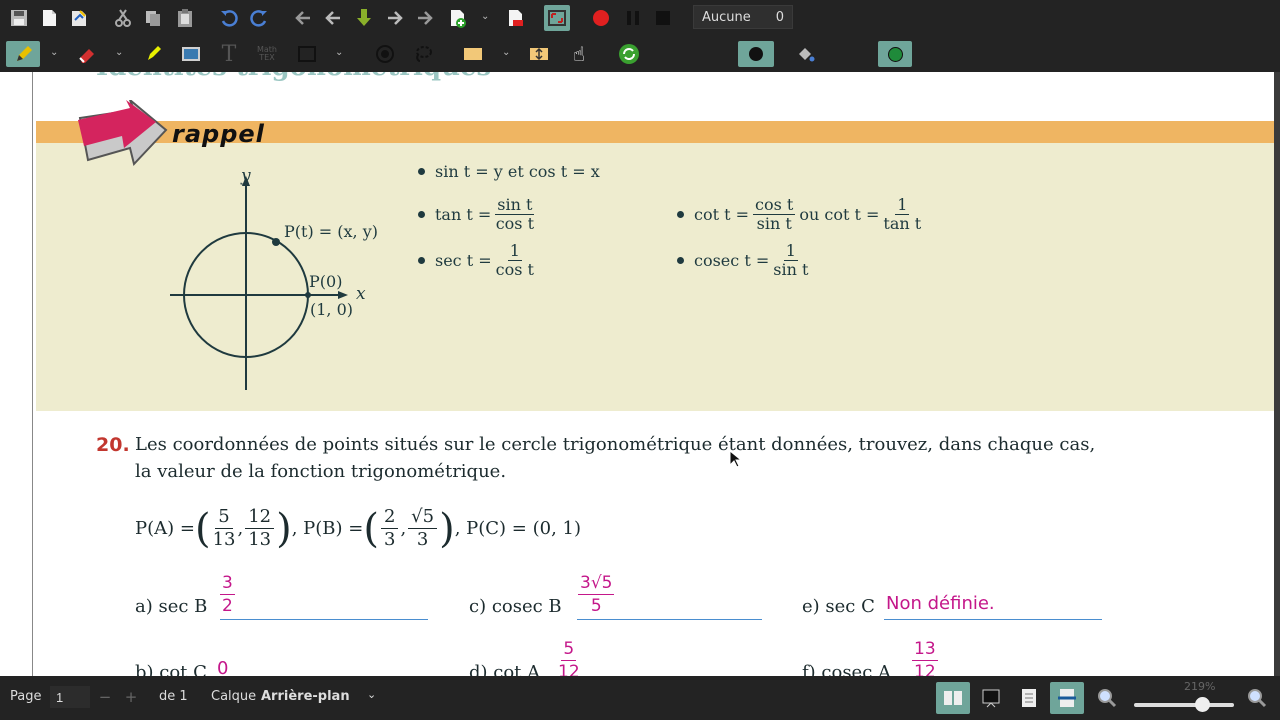 The image size is (1280, 720). Describe the element at coordinates (191, 54) in the screenshot. I see `image-icon` at that location.